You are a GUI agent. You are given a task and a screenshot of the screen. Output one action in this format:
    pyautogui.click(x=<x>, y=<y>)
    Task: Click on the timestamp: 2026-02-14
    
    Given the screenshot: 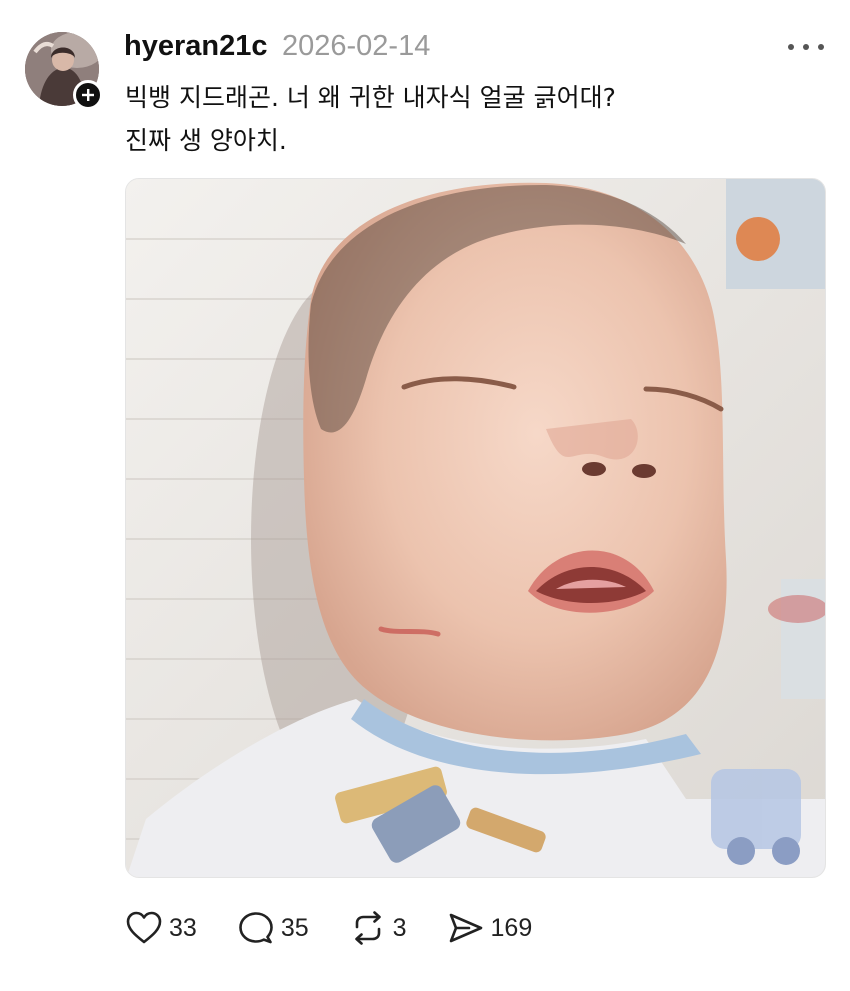 What is the action you would take?
    pyautogui.click(x=356, y=46)
    